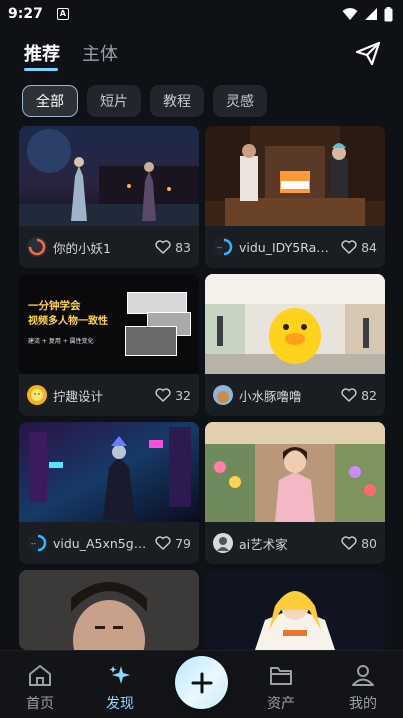 Image resolution: width=403 pixels, height=718 pixels. What do you see at coordinates (183, 247) in the screenshot?
I see `like-number: 83` at bounding box center [183, 247].